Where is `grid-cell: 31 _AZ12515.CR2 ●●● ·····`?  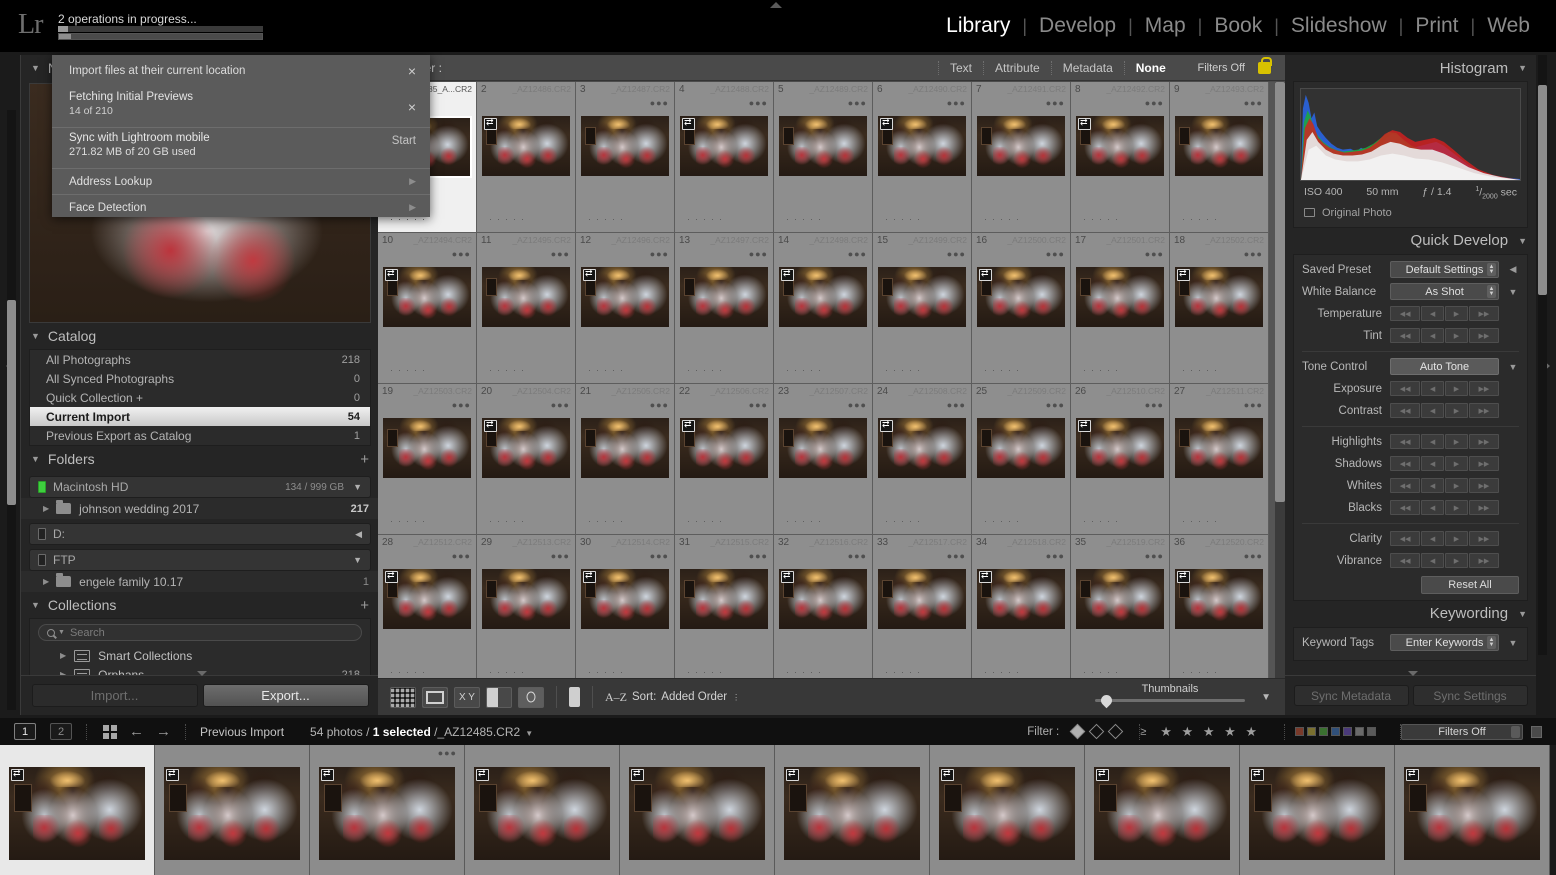 grid-cell: 31 _AZ12515.CR2 ●●● ····· is located at coordinates (724, 610).